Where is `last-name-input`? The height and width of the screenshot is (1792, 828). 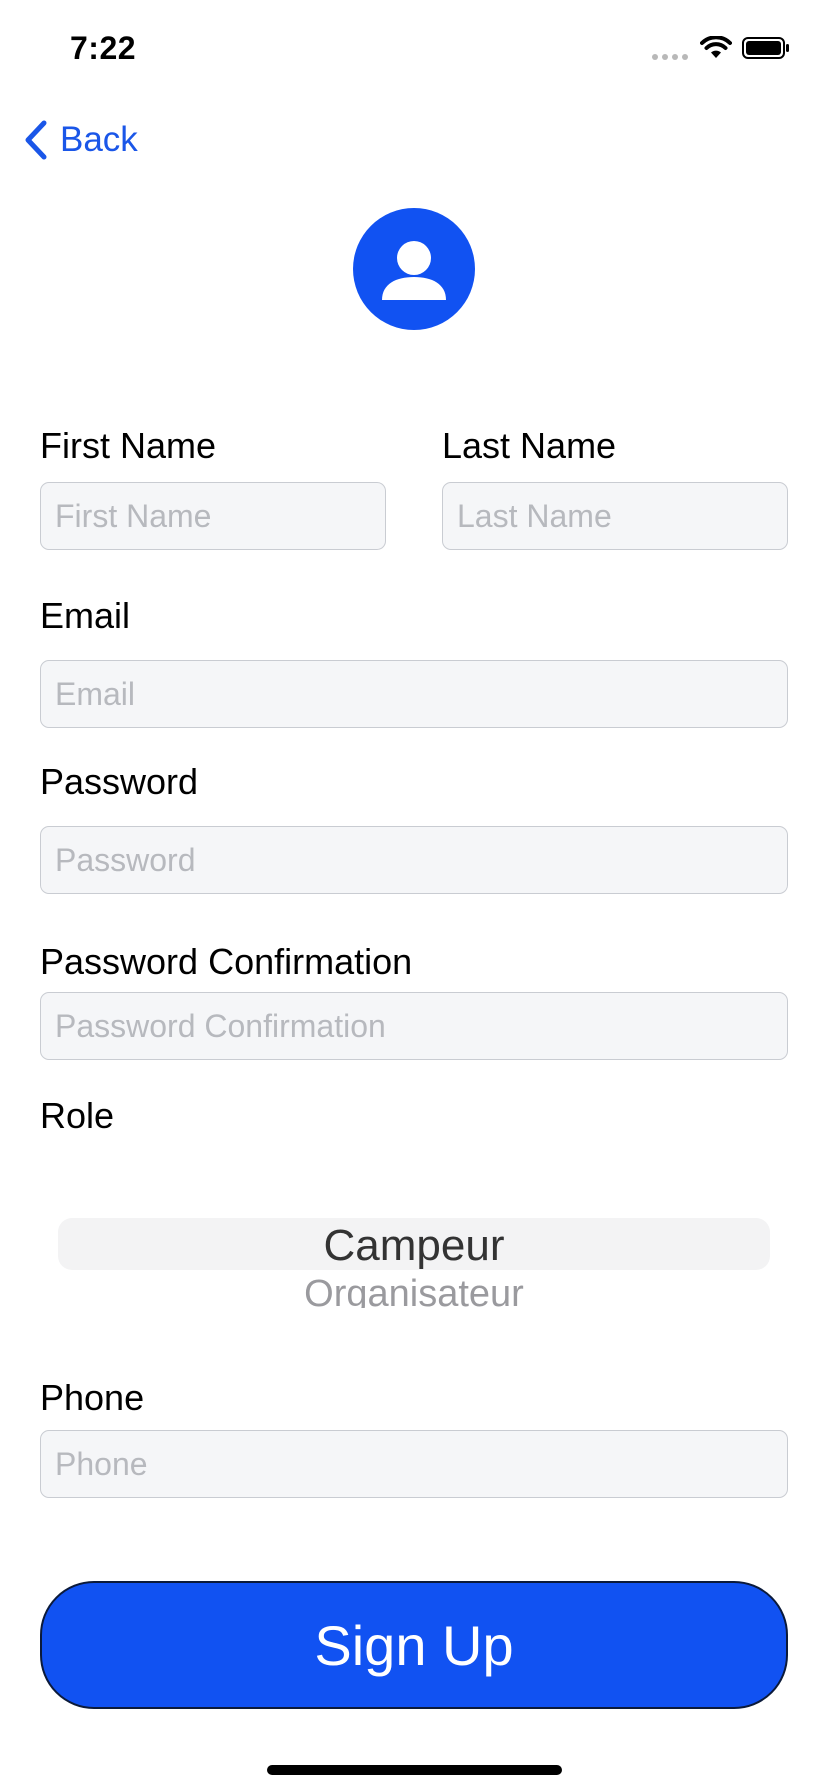 last-name-input is located at coordinates (615, 516).